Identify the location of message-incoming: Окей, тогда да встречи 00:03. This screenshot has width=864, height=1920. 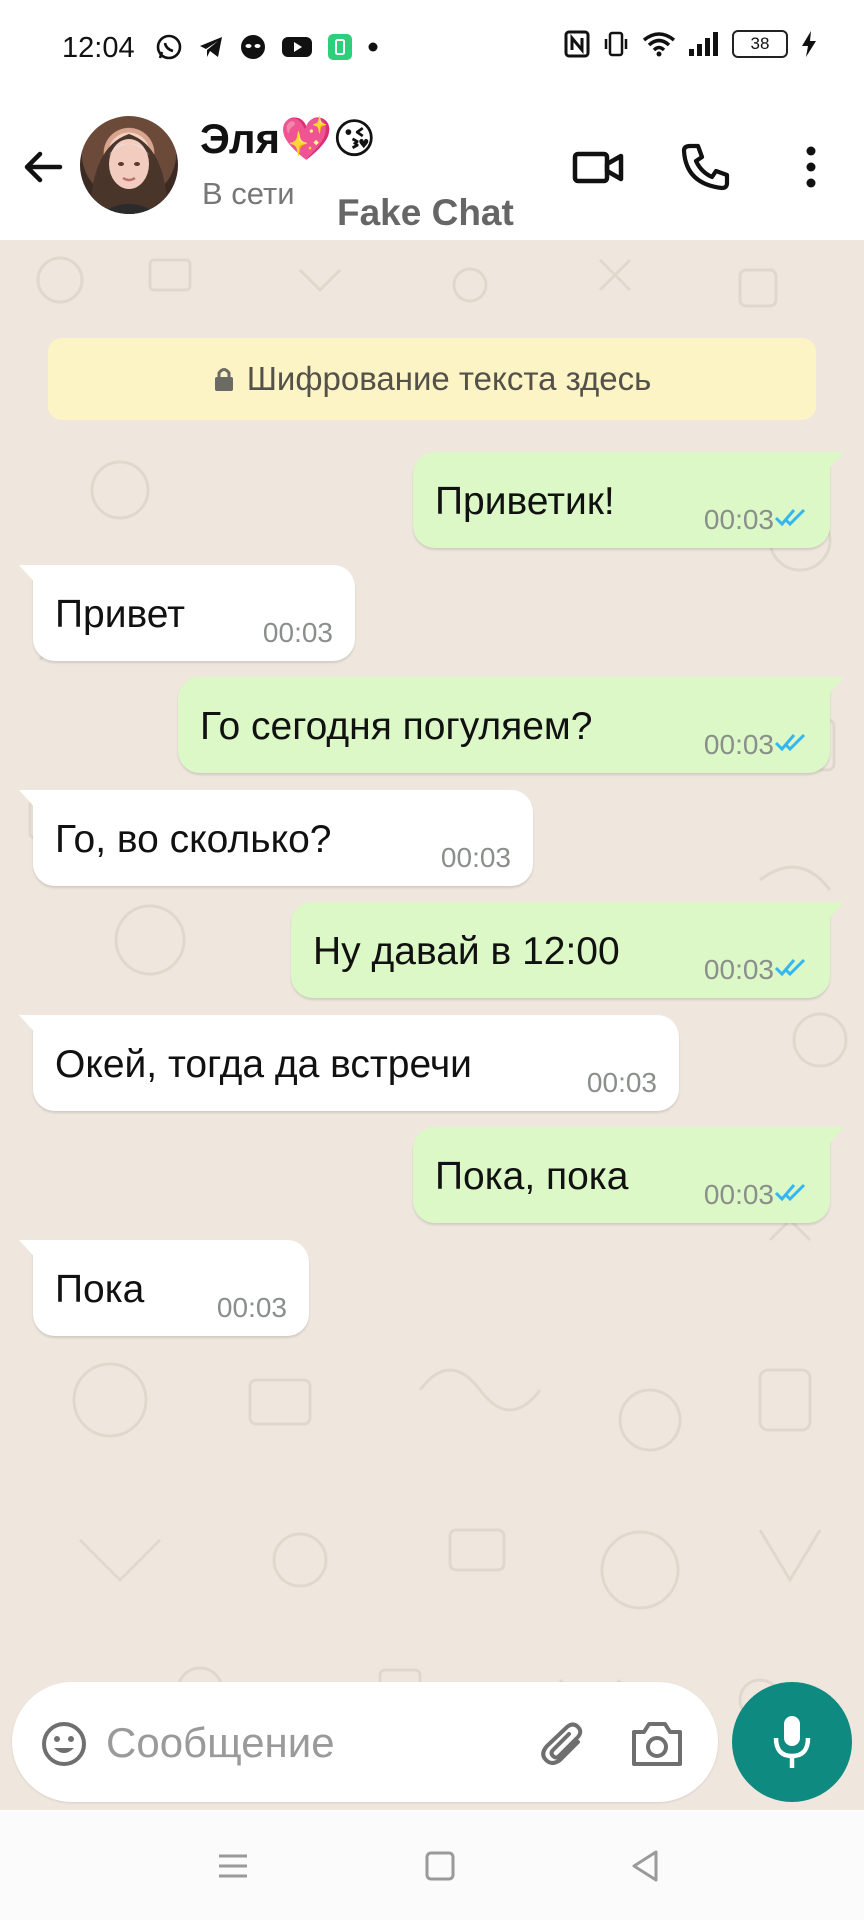
(349, 1063).